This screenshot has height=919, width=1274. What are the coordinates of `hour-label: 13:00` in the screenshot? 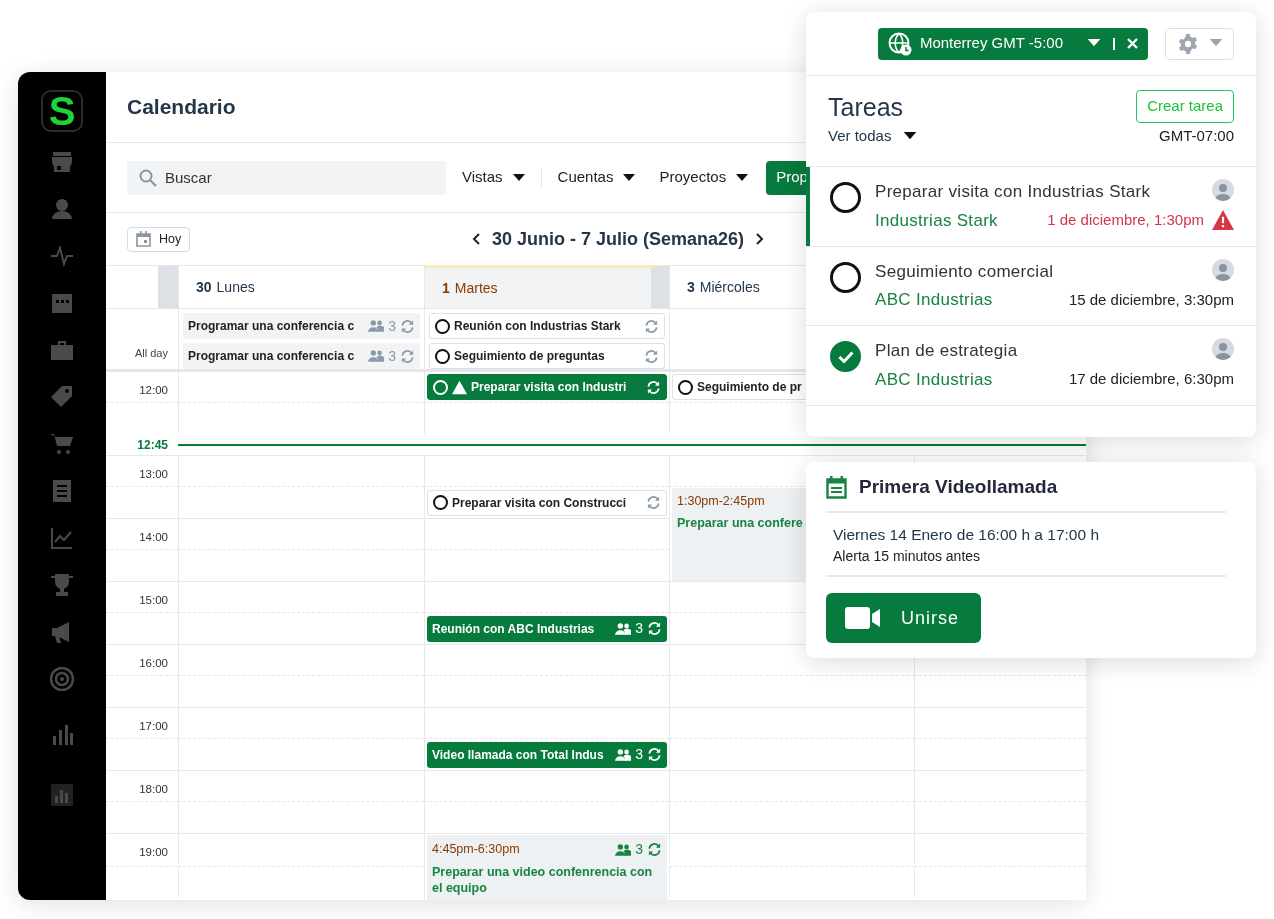 It's located at (142, 470).